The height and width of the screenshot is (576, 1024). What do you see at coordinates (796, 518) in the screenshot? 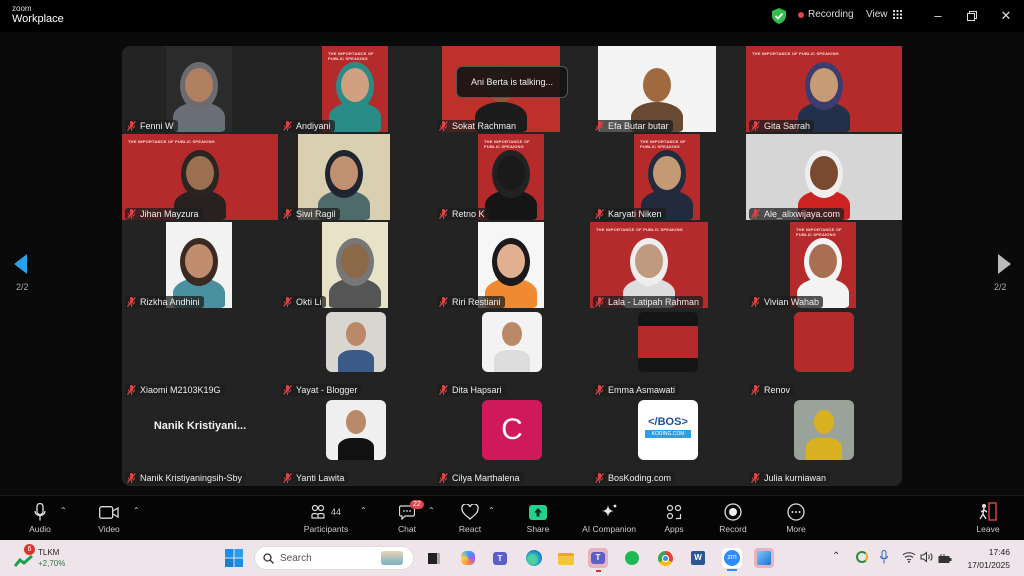
I see `more-button: More` at bounding box center [796, 518].